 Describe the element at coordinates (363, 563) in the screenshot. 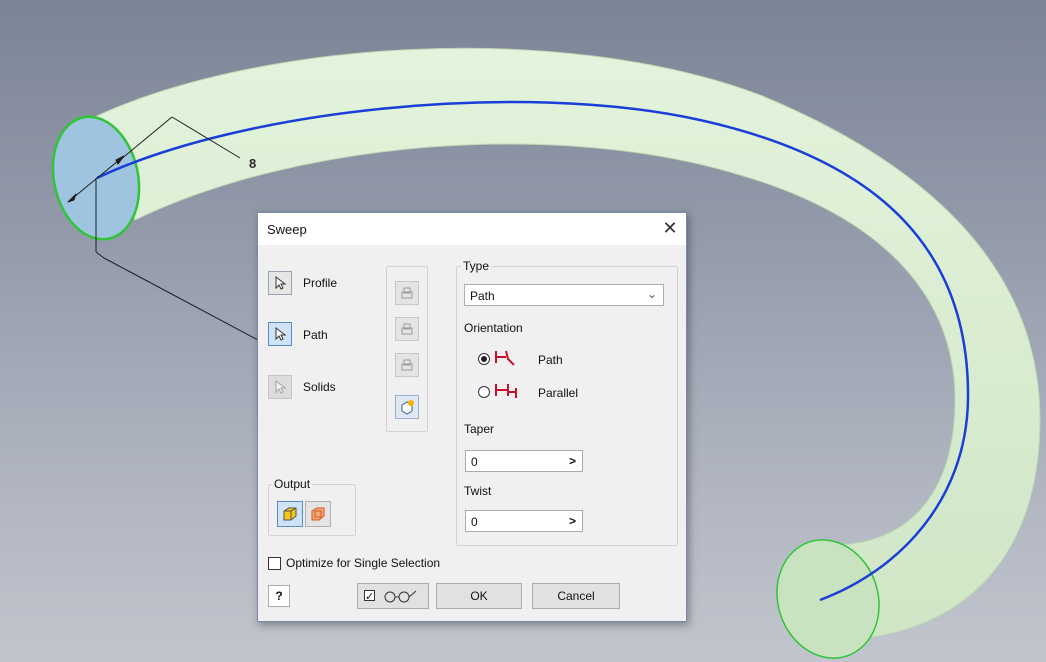

I see `optimize-label: Optimize for Single Selection` at that location.